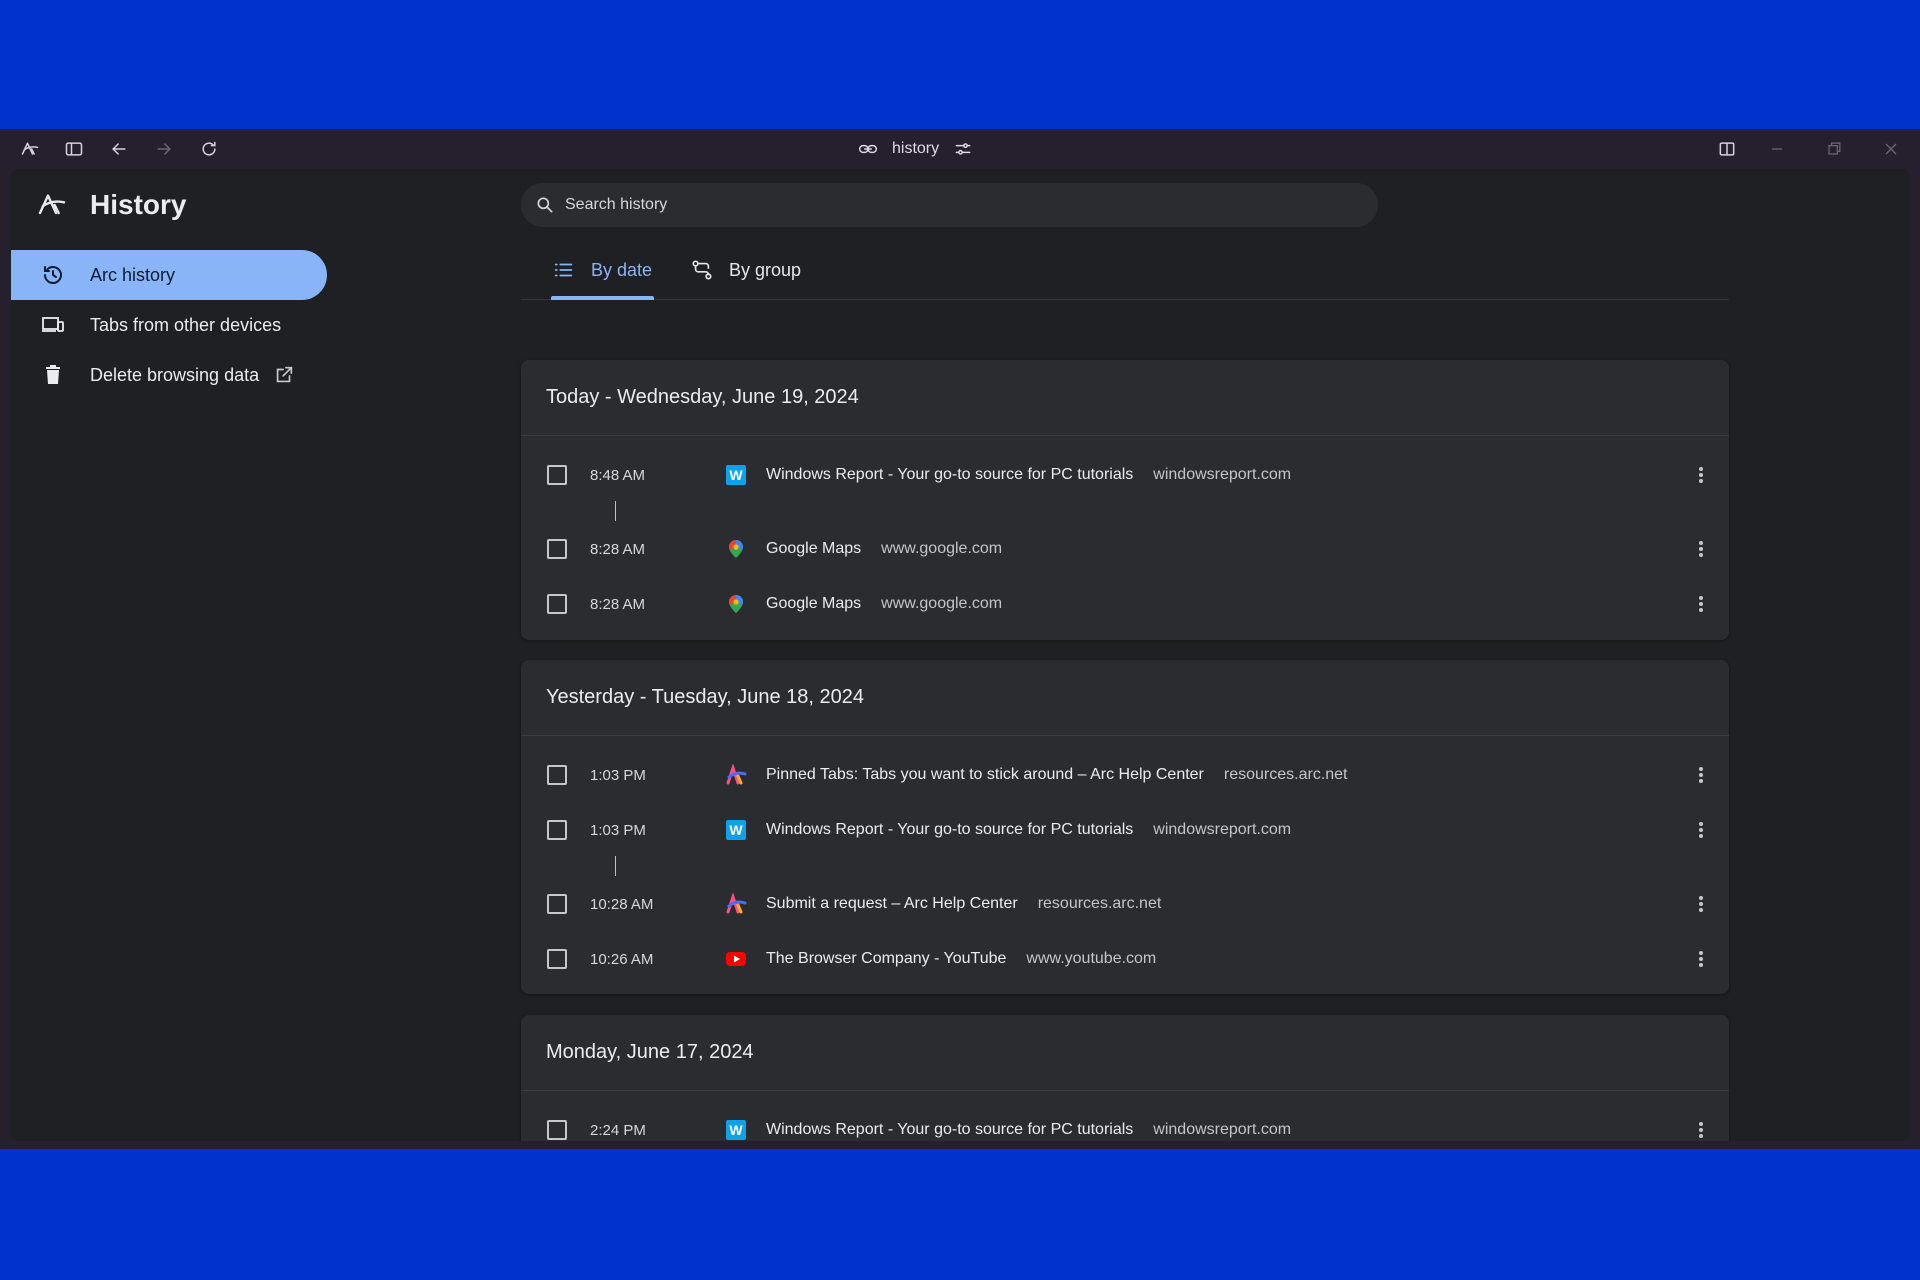 The width and height of the screenshot is (1920, 1280). What do you see at coordinates (209, 149) in the screenshot?
I see `reload-icon` at bounding box center [209, 149].